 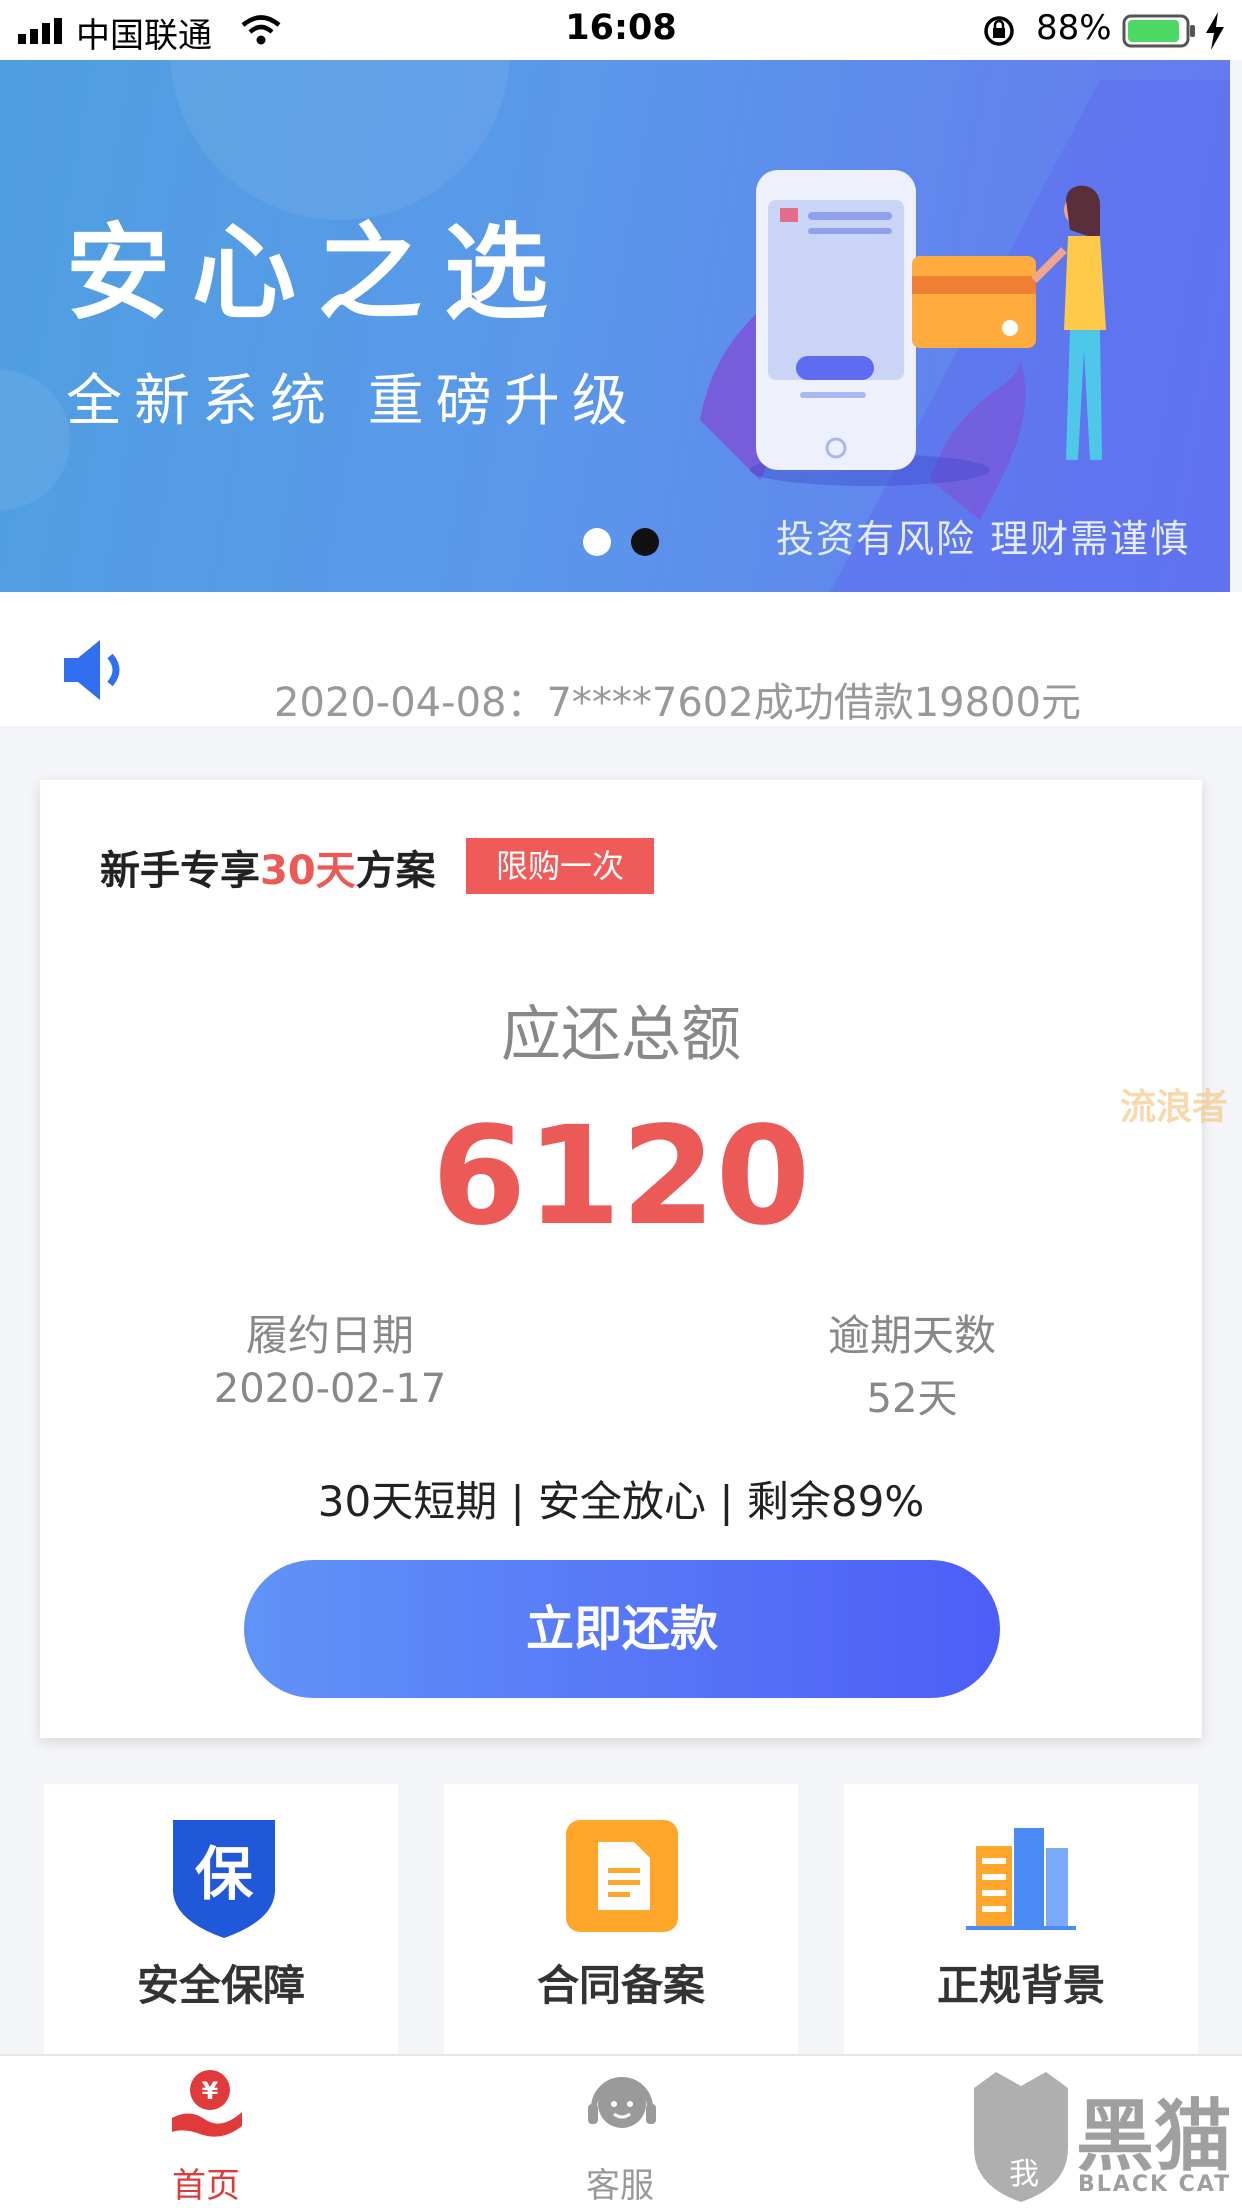 What do you see at coordinates (1021, 2137) in the screenshot?
I see `blackcat-shield-icon: 我` at bounding box center [1021, 2137].